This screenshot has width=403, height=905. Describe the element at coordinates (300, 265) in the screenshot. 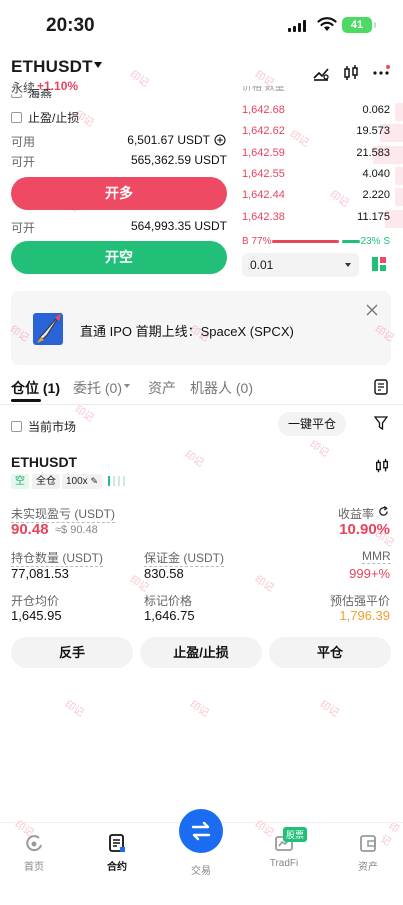

I see `depth-step-select: 0.01` at that location.